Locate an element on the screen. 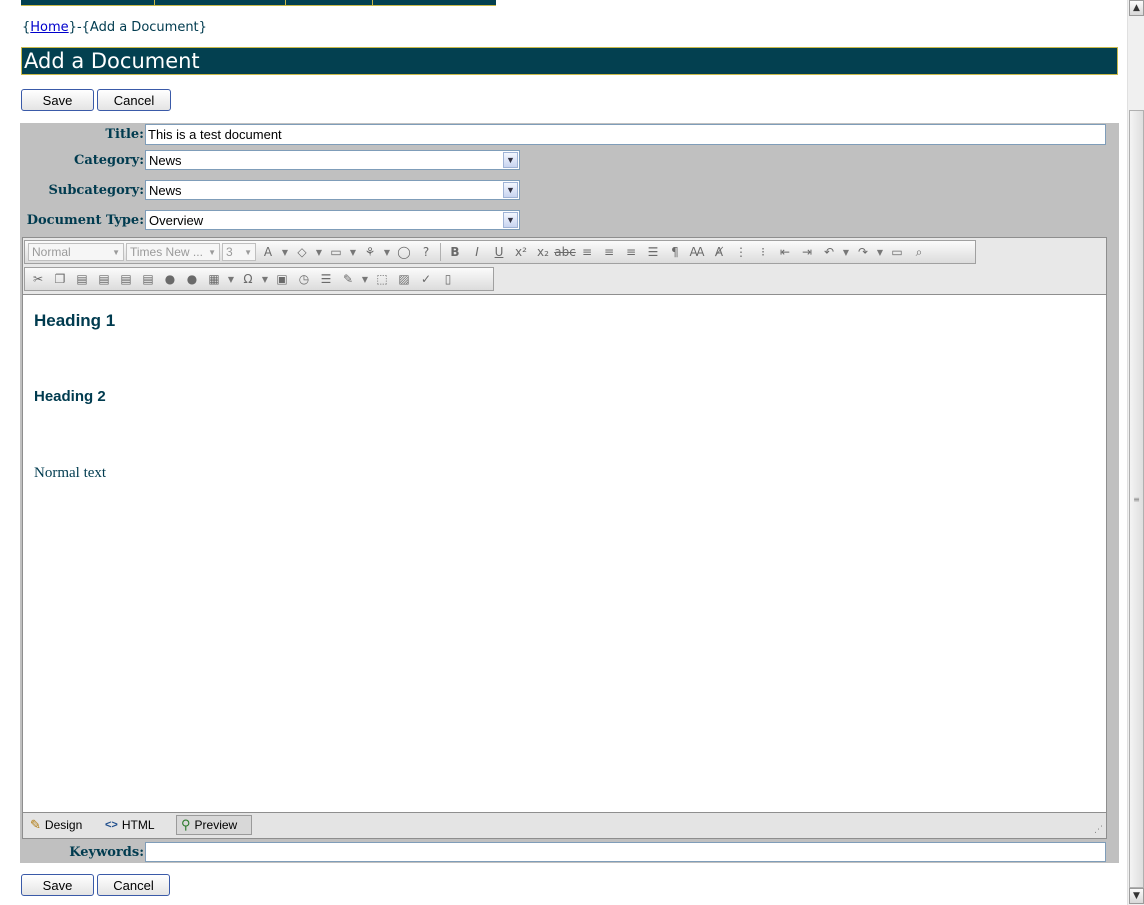 This screenshot has width=1144, height=905. outdent-icon: ⇤ is located at coordinates (785, 252).